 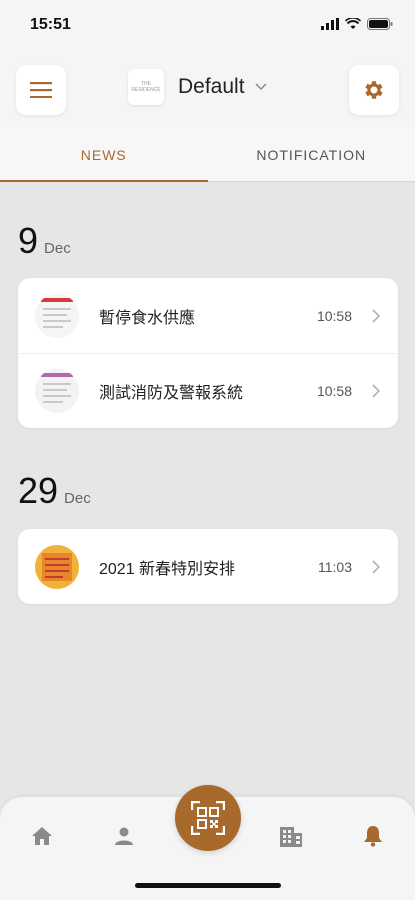 I want to click on news-card: 2021 新春特別安排 11:03, so click(x=208, y=566).